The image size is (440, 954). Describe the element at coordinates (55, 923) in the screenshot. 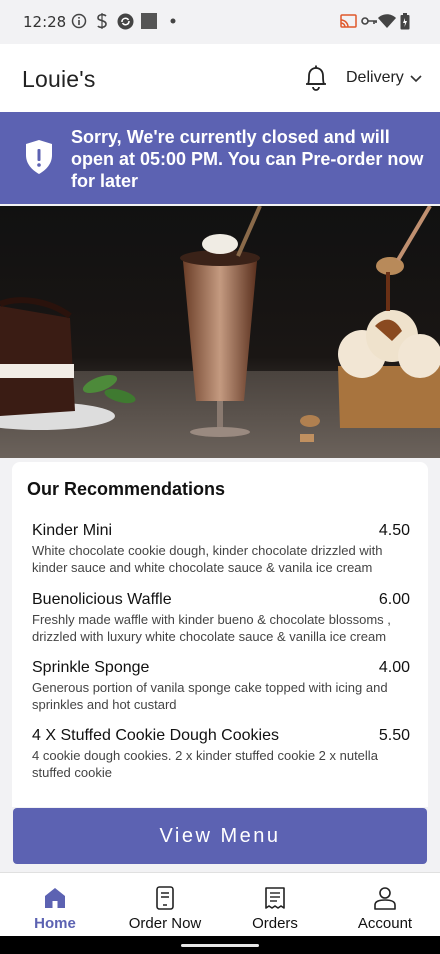

I see `nav-label: Home` at that location.